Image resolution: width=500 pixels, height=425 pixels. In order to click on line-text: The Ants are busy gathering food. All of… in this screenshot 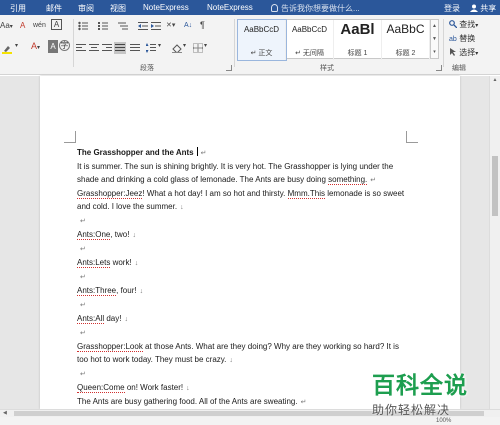, I will do `click(187, 401)`.